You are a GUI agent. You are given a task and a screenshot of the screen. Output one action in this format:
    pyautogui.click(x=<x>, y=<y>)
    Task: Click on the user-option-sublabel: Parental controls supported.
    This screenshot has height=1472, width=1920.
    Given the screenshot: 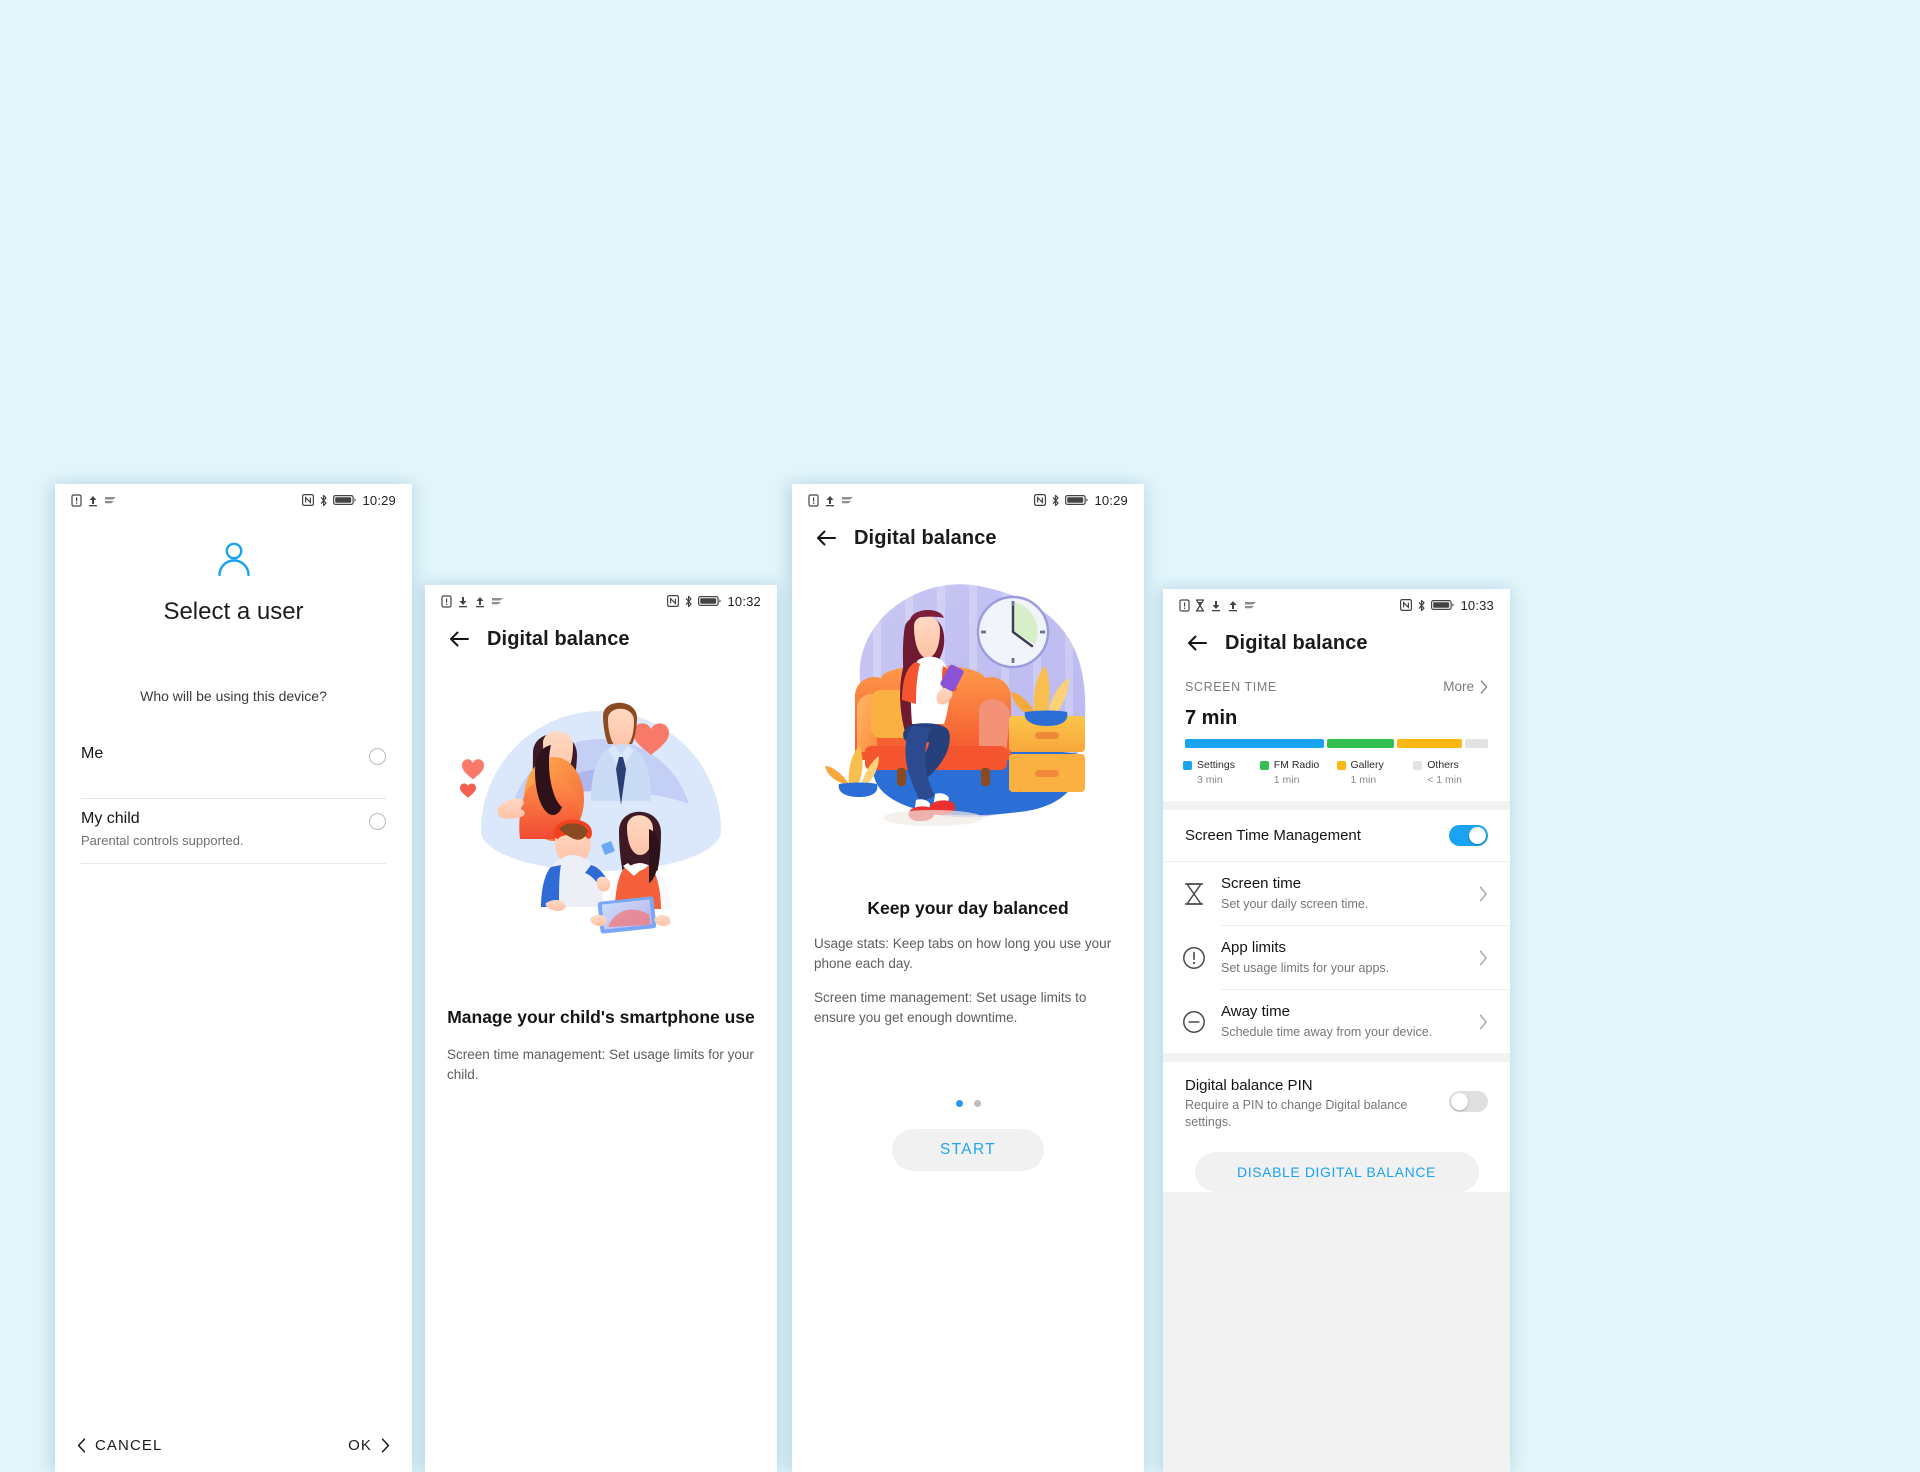 What is the action you would take?
    pyautogui.click(x=162, y=840)
    